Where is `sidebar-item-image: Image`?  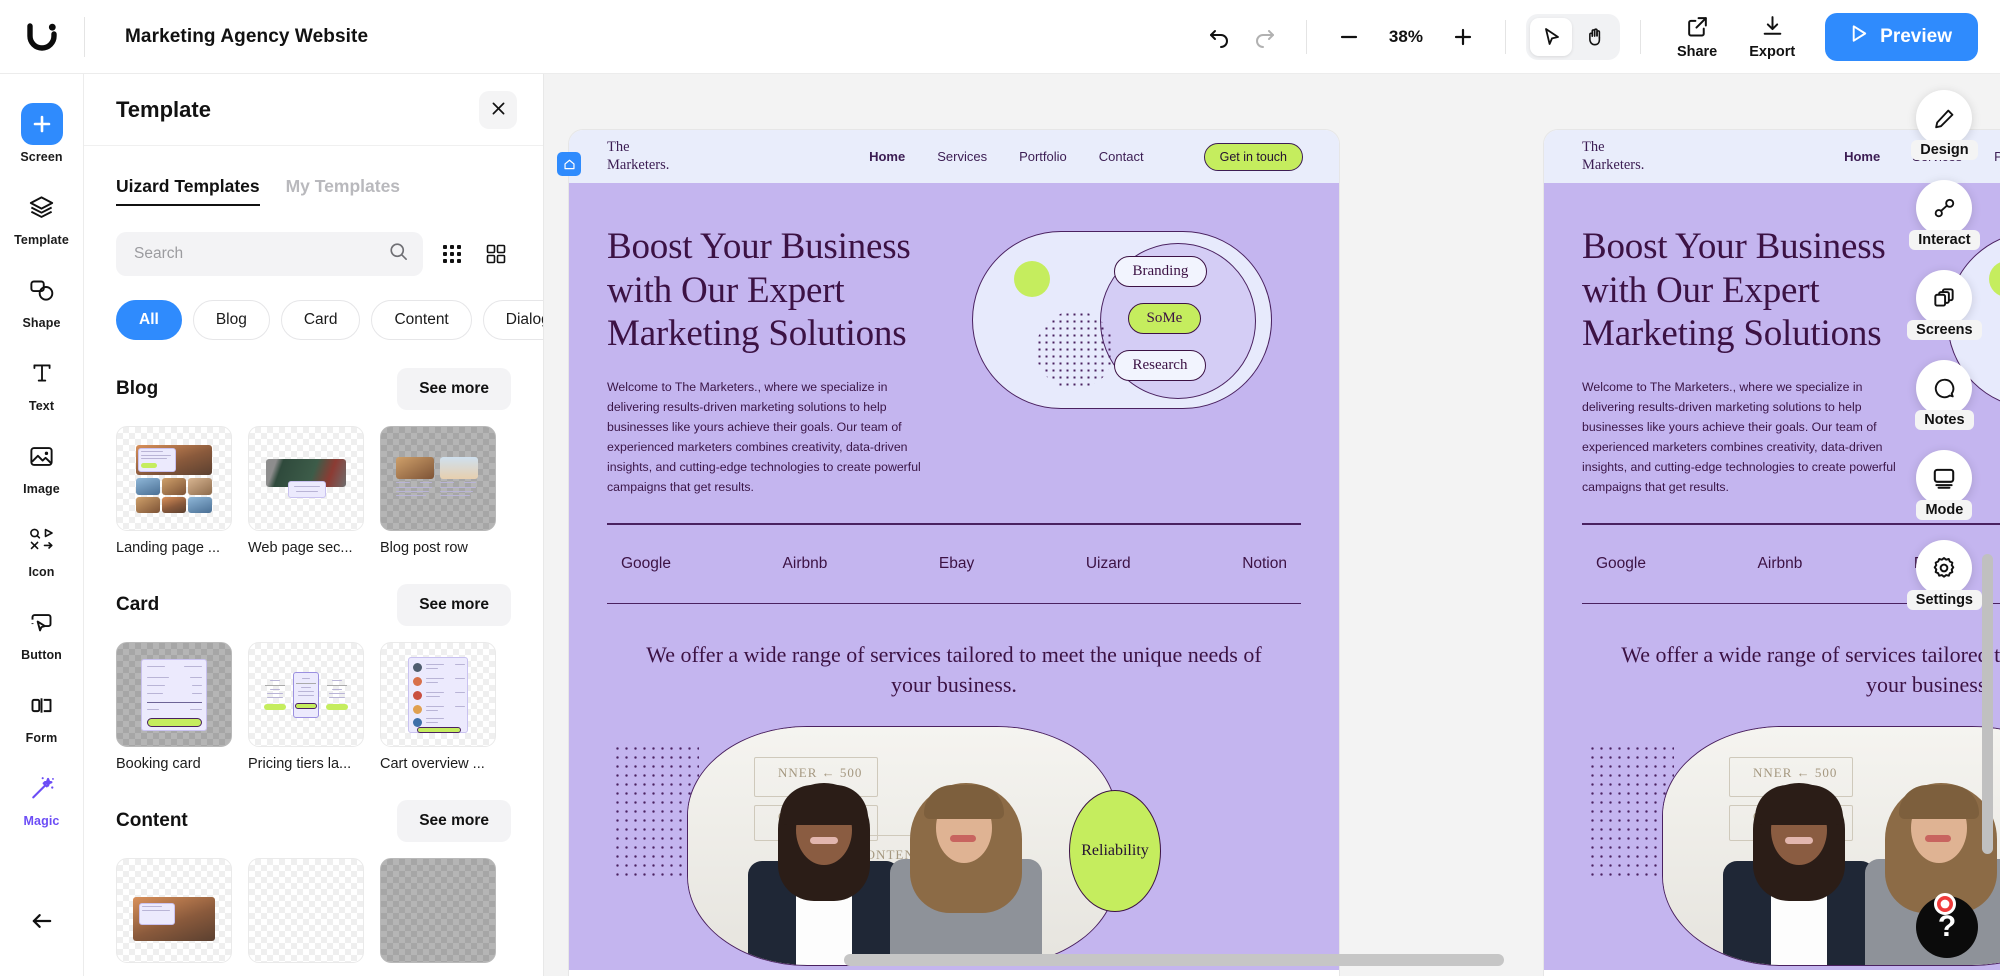 sidebar-item-image: Image is located at coordinates (42, 465).